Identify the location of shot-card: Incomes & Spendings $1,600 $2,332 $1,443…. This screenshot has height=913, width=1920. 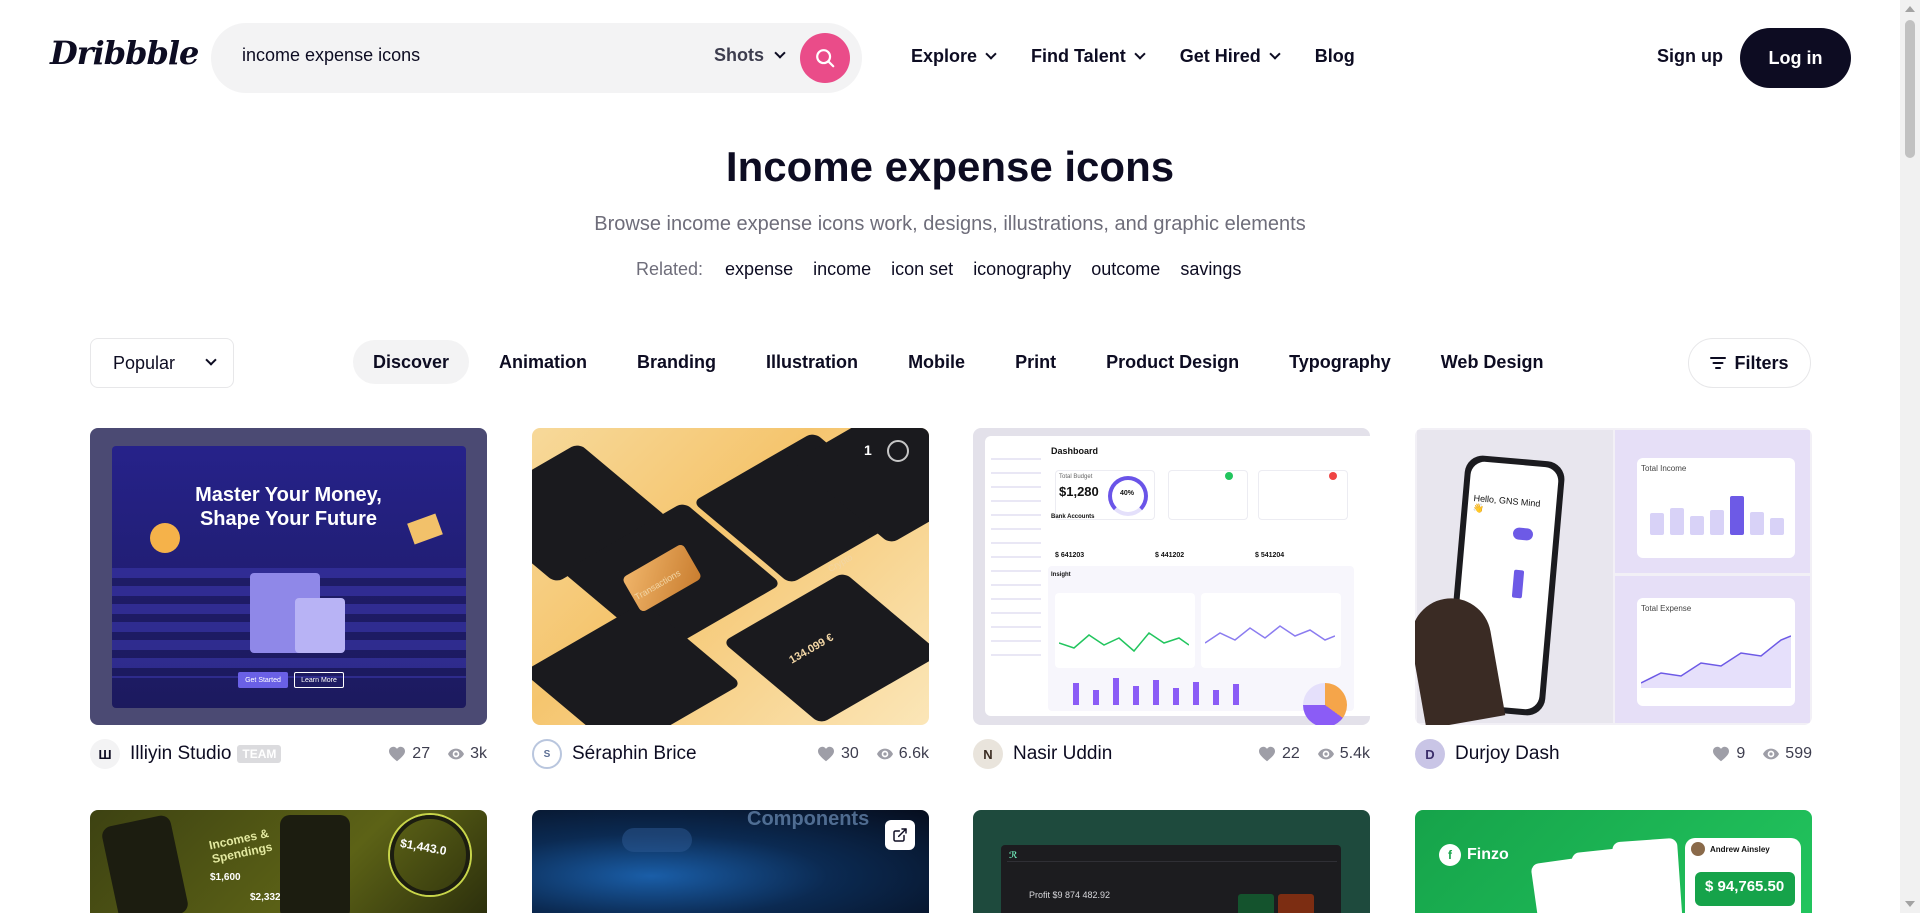
(288, 861).